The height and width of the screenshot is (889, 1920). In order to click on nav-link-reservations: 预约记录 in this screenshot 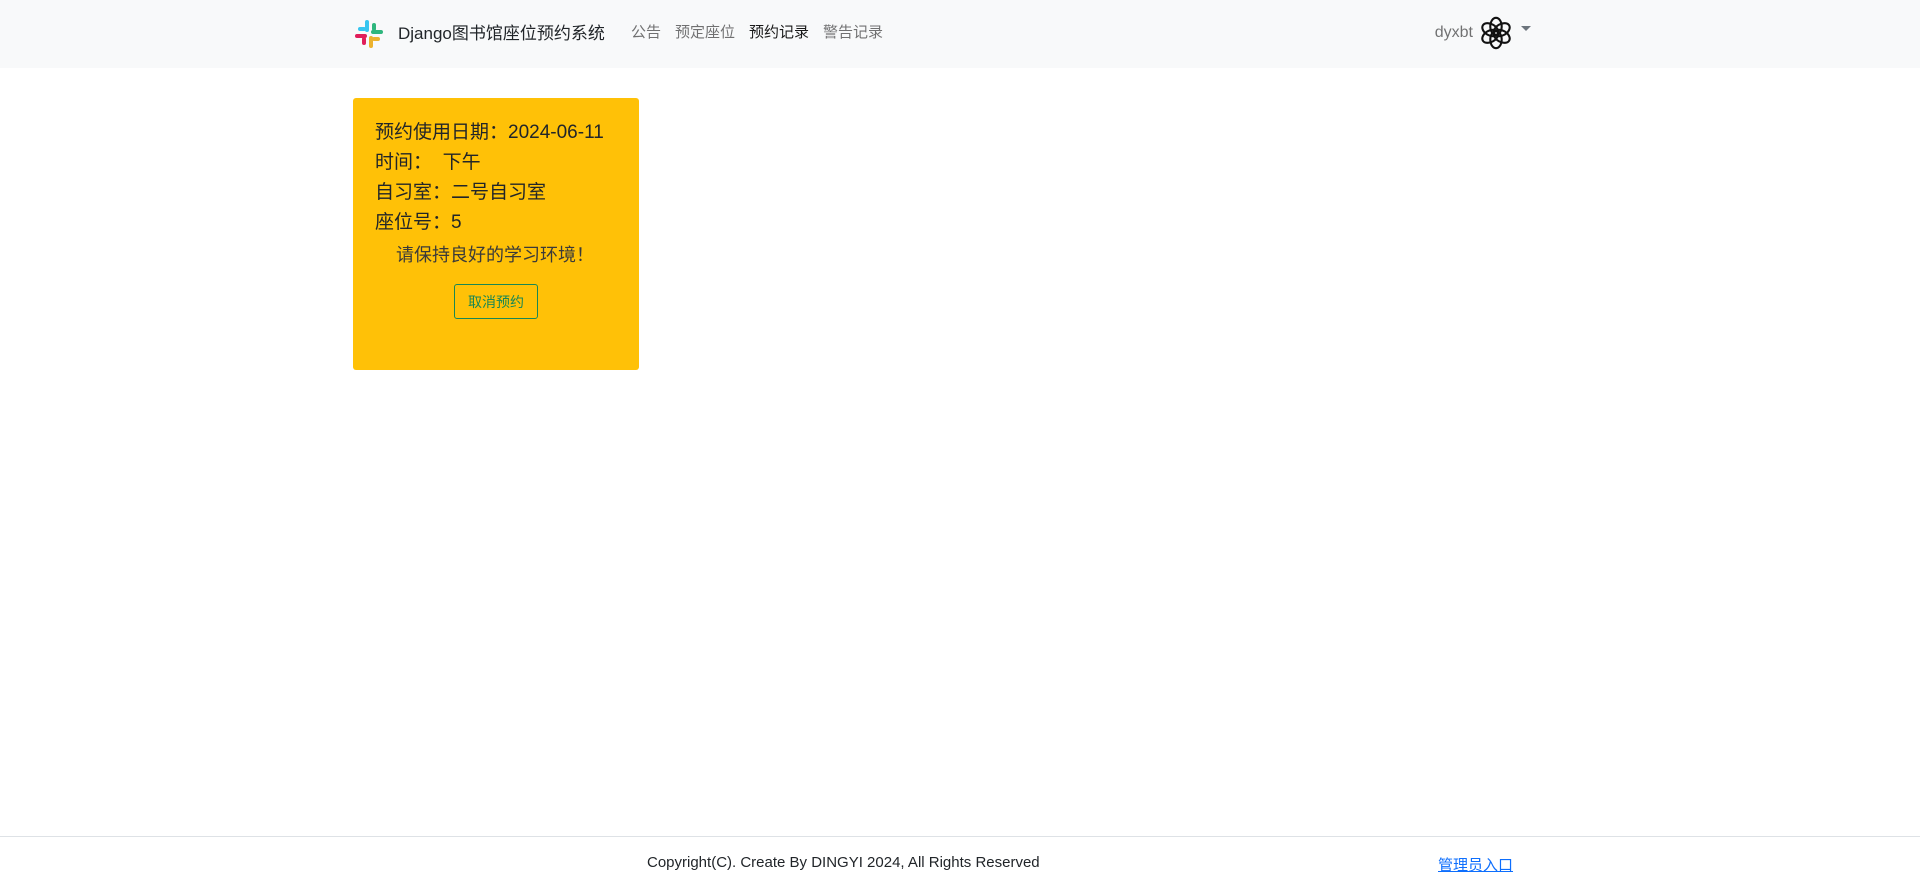, I will do `click(779, 33)`.